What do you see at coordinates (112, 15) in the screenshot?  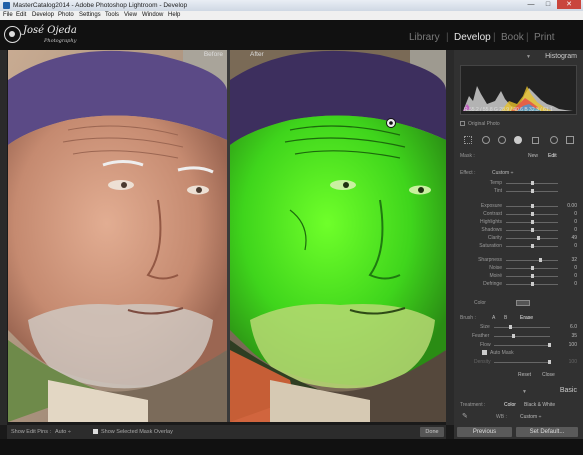 I see `menu-tools: Tools` at bounding box center [112, 15].